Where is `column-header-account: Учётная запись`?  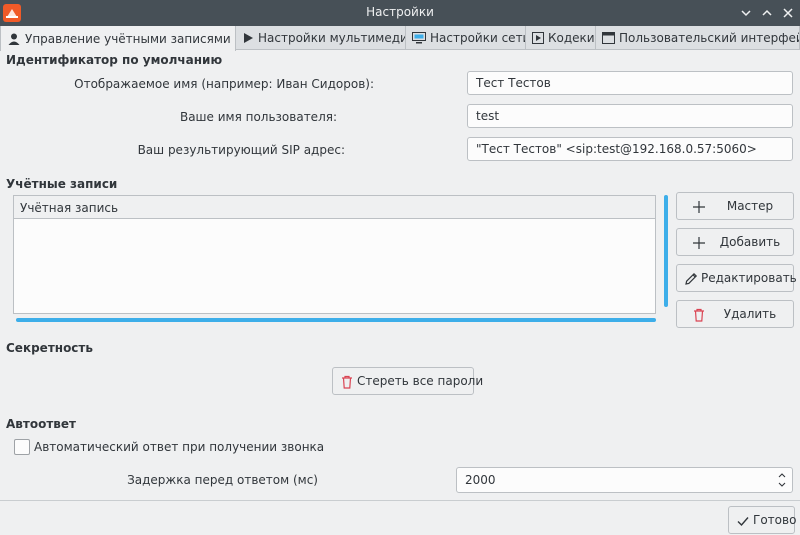
column-header-account: Учётная запись is located at coordinates (334, 207).